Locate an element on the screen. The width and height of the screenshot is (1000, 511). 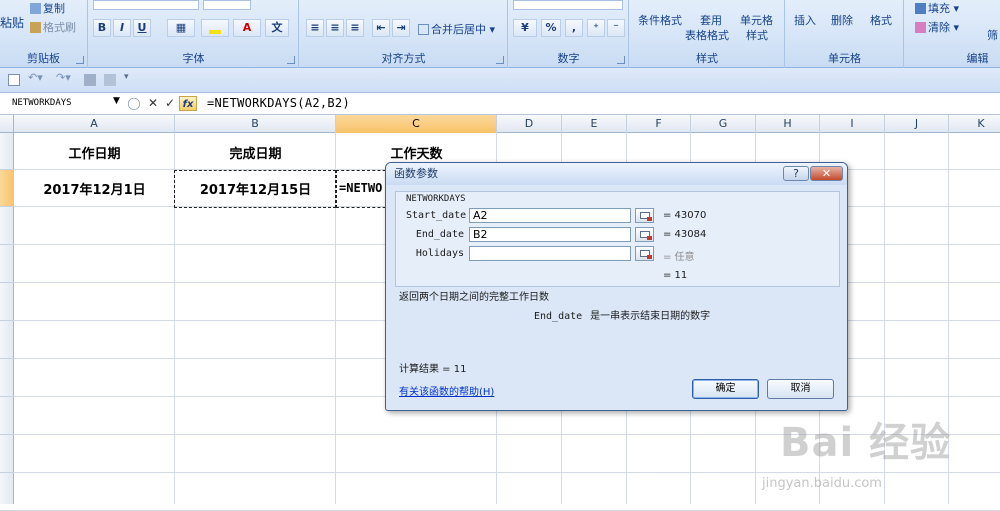
column-header-k: K is located at coordinates (974, 124).